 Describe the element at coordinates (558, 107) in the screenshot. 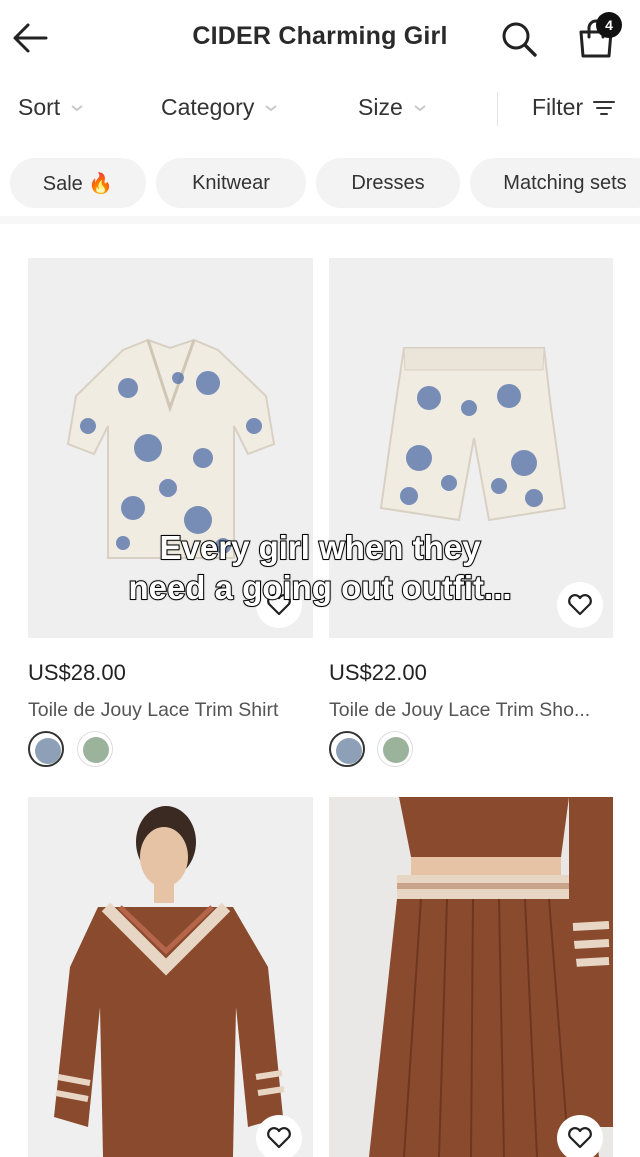

I see `filter-label: Filter` at that location.